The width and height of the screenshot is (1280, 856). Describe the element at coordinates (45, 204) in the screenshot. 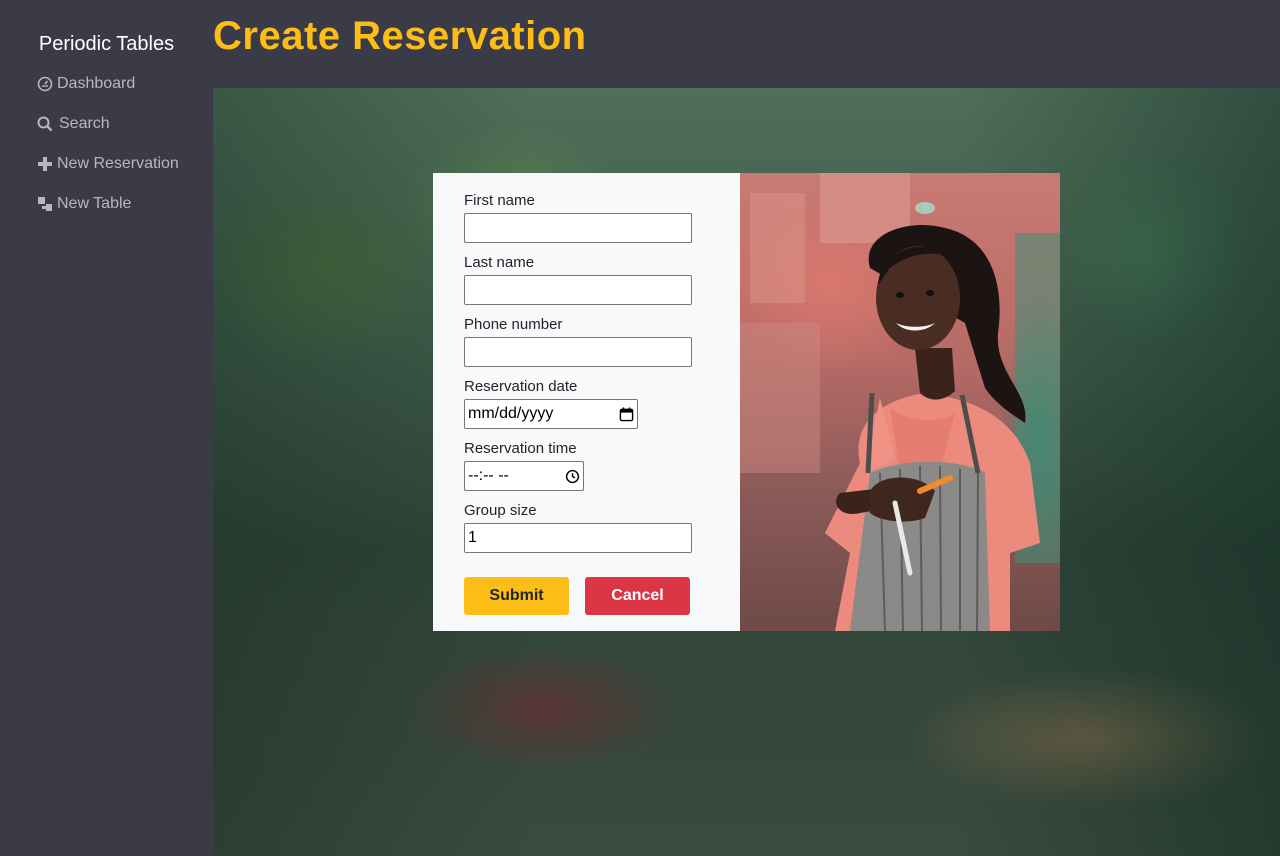

I see `table-icon` at that location.